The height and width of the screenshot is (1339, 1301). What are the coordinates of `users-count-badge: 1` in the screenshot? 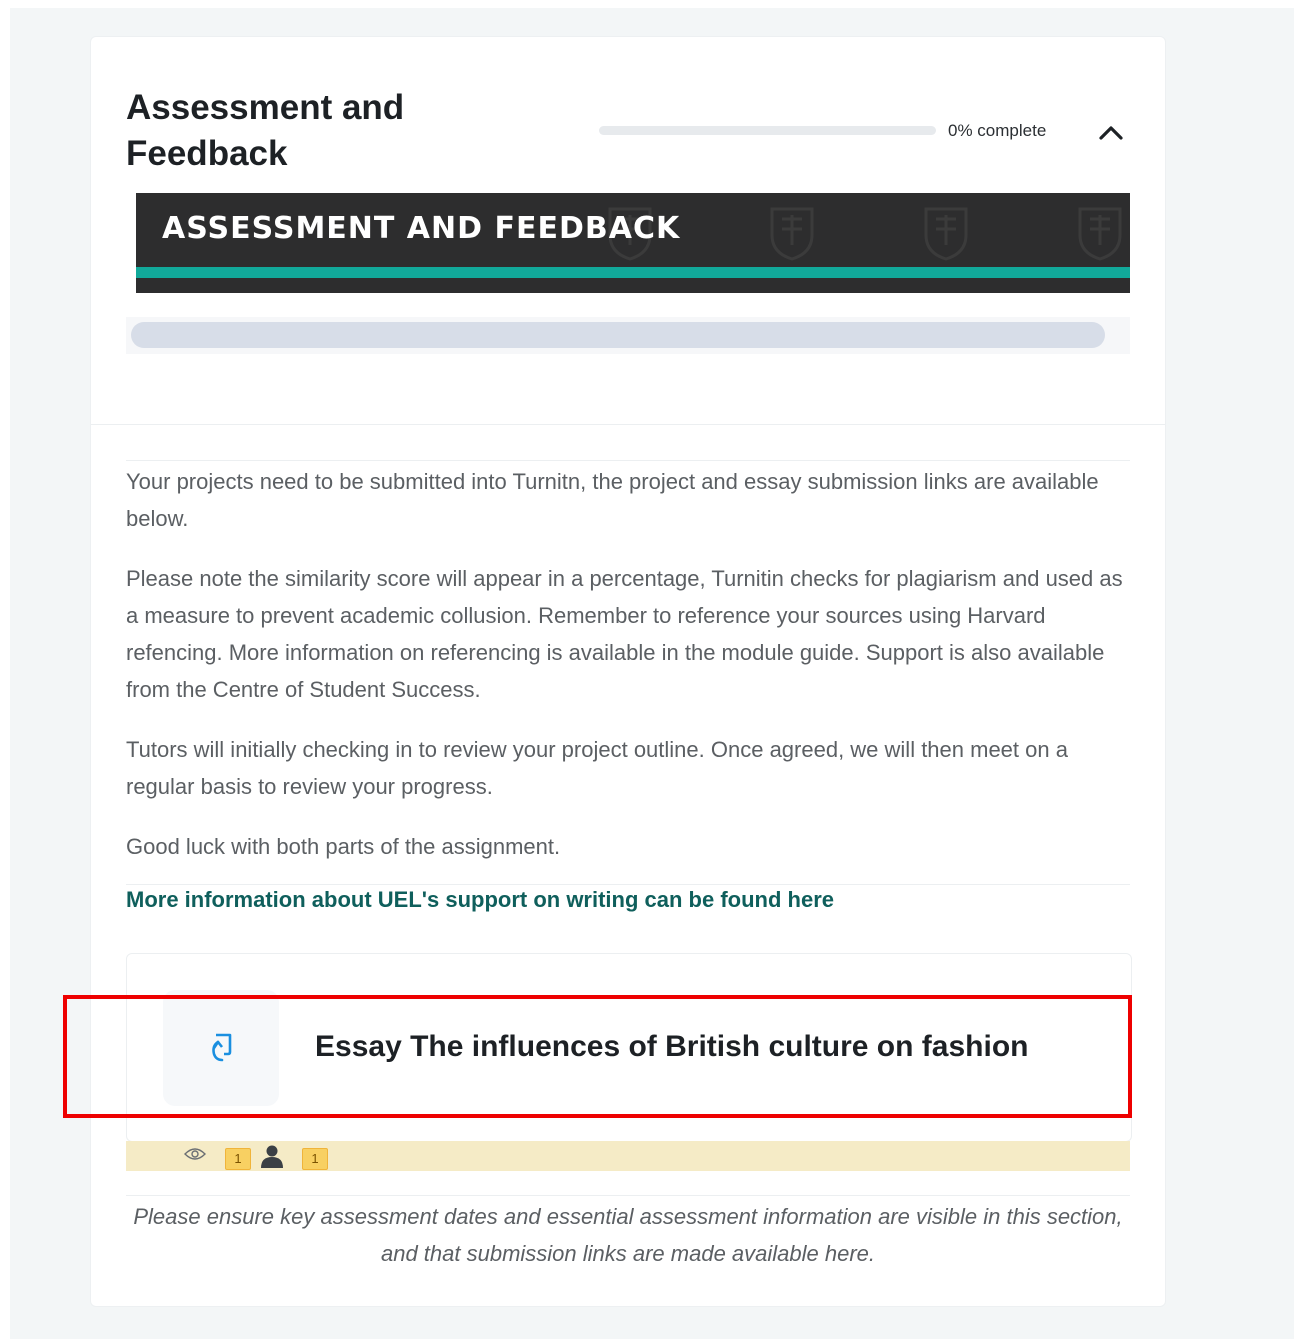 It's located at (315, 1159).